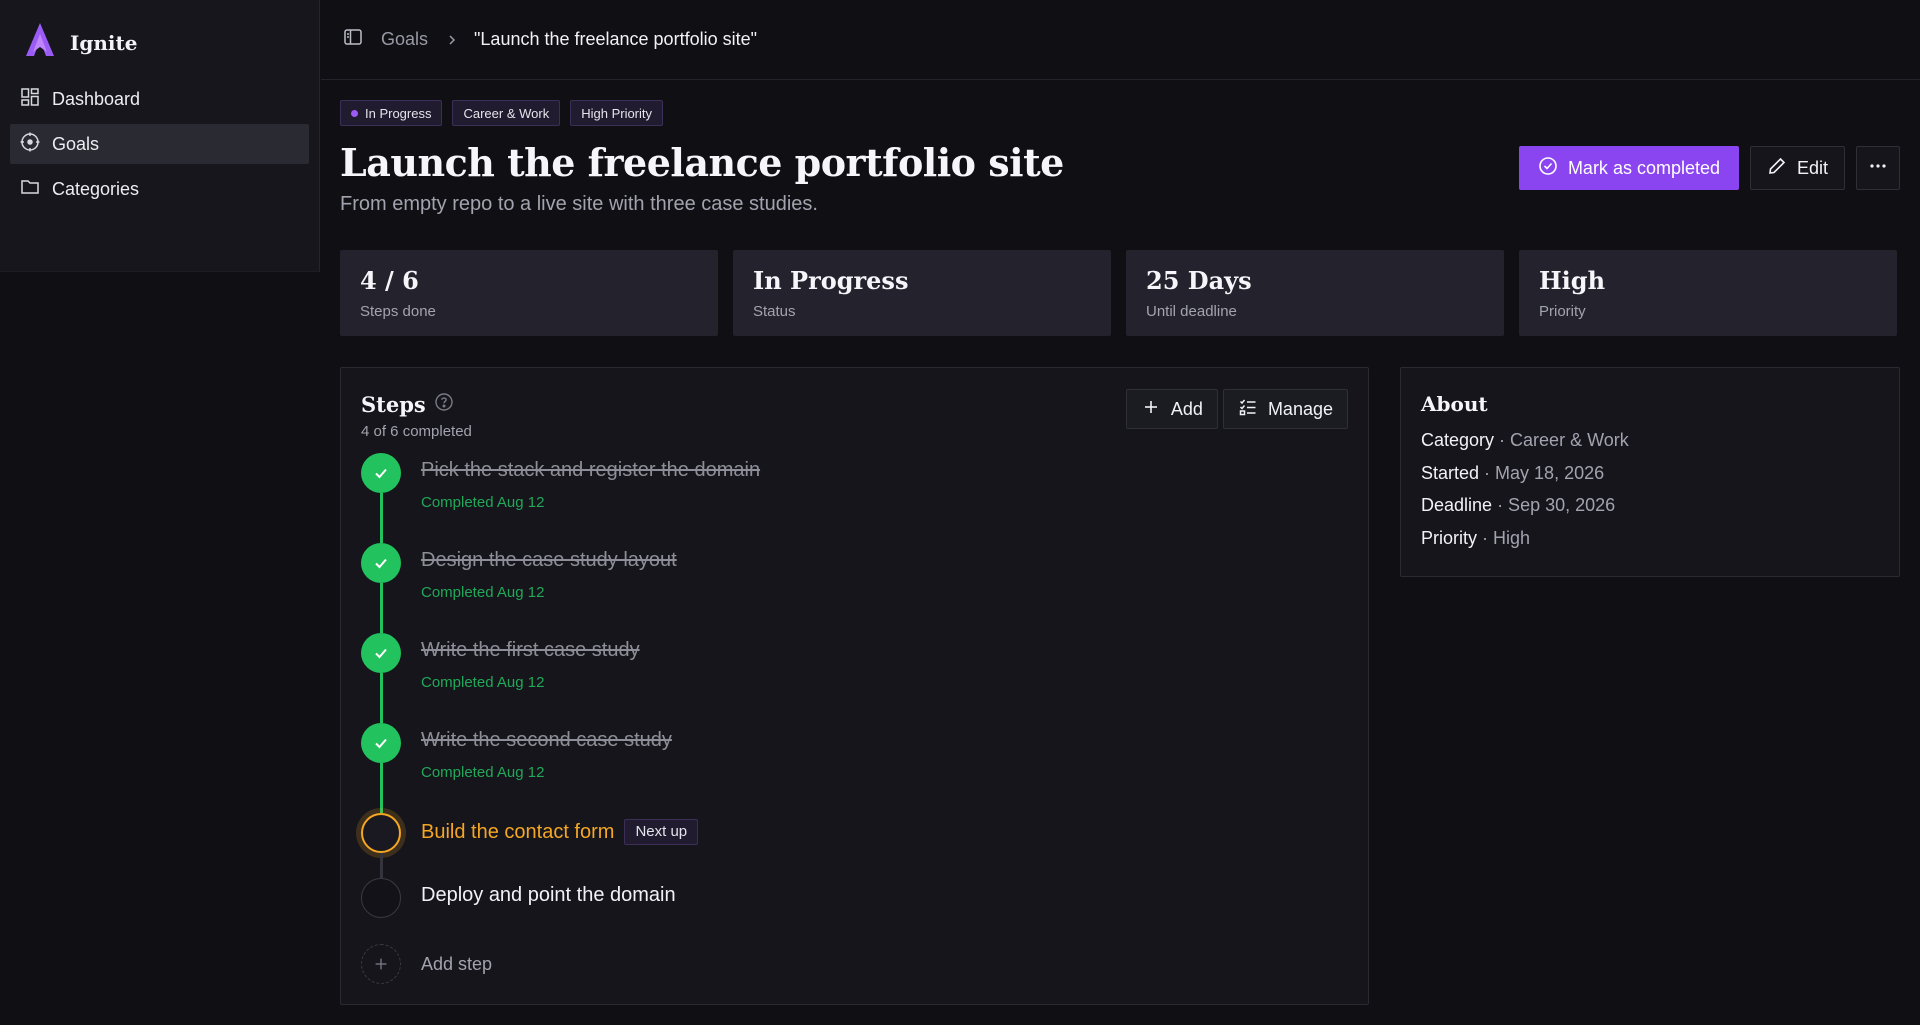  I want to click on sidebar-item-goals: Goals, so click(159, 144).